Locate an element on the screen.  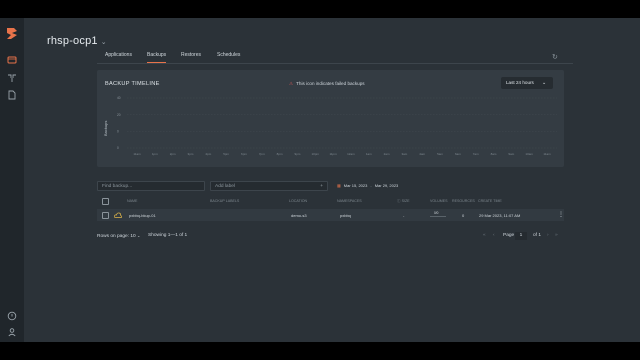
last-page-icon: » is located at coordinates (556, 235).